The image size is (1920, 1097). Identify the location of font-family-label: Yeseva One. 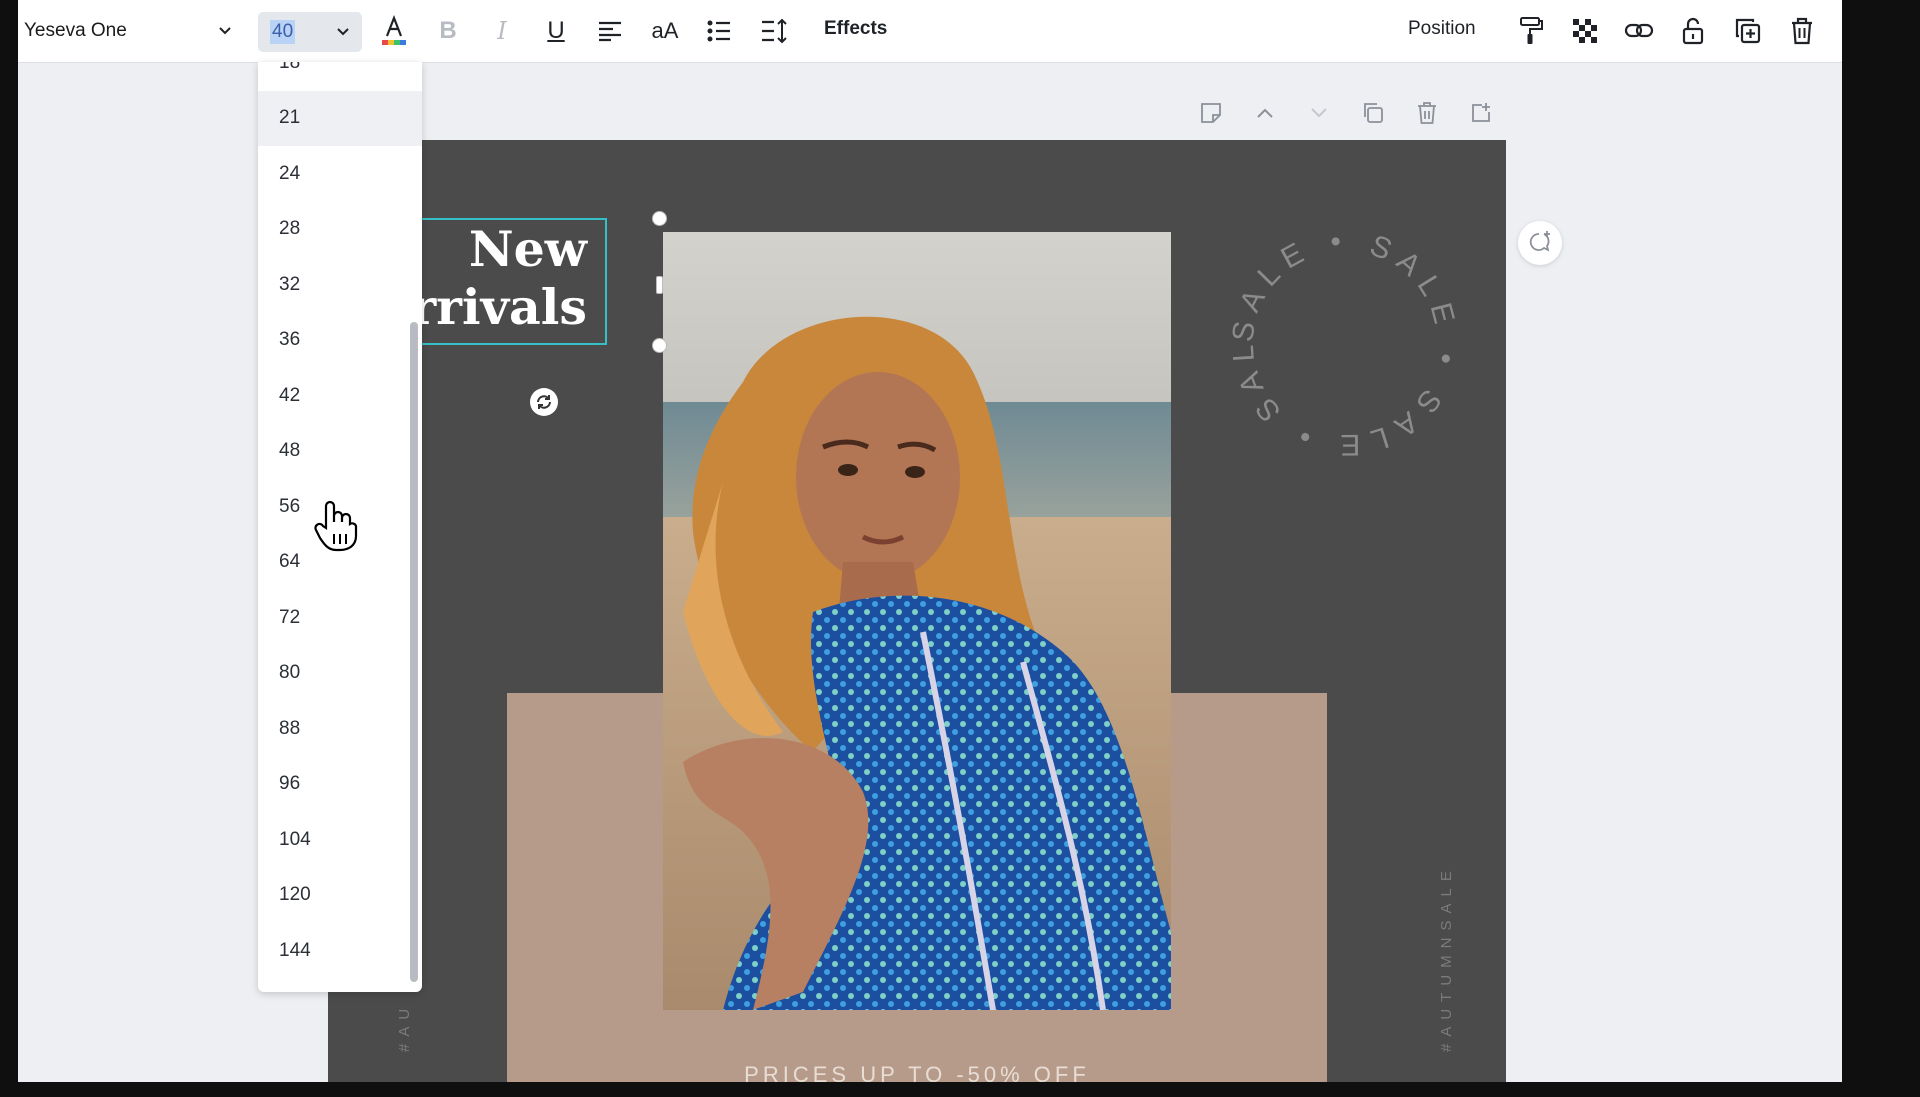
(75, 30).